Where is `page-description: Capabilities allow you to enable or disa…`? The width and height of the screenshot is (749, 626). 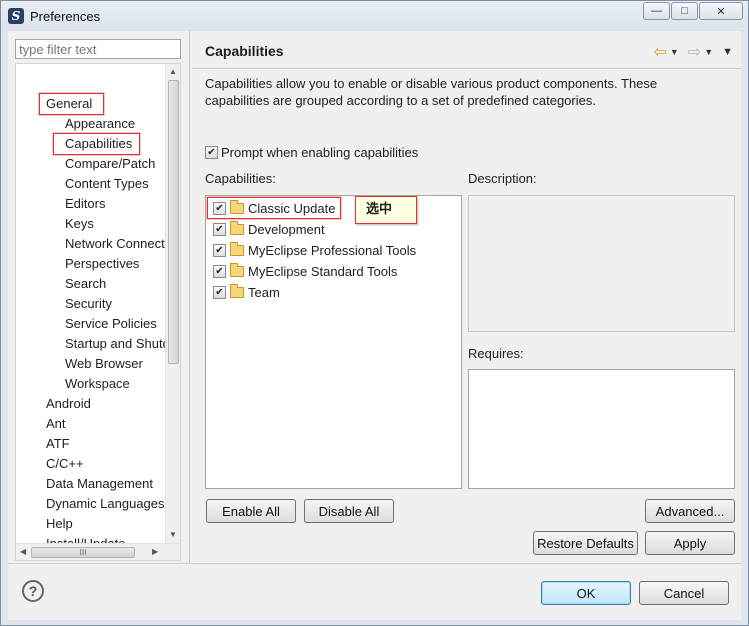 page-description: Capabilities allow you to enable or disa… is located at coordinates (431, 92).